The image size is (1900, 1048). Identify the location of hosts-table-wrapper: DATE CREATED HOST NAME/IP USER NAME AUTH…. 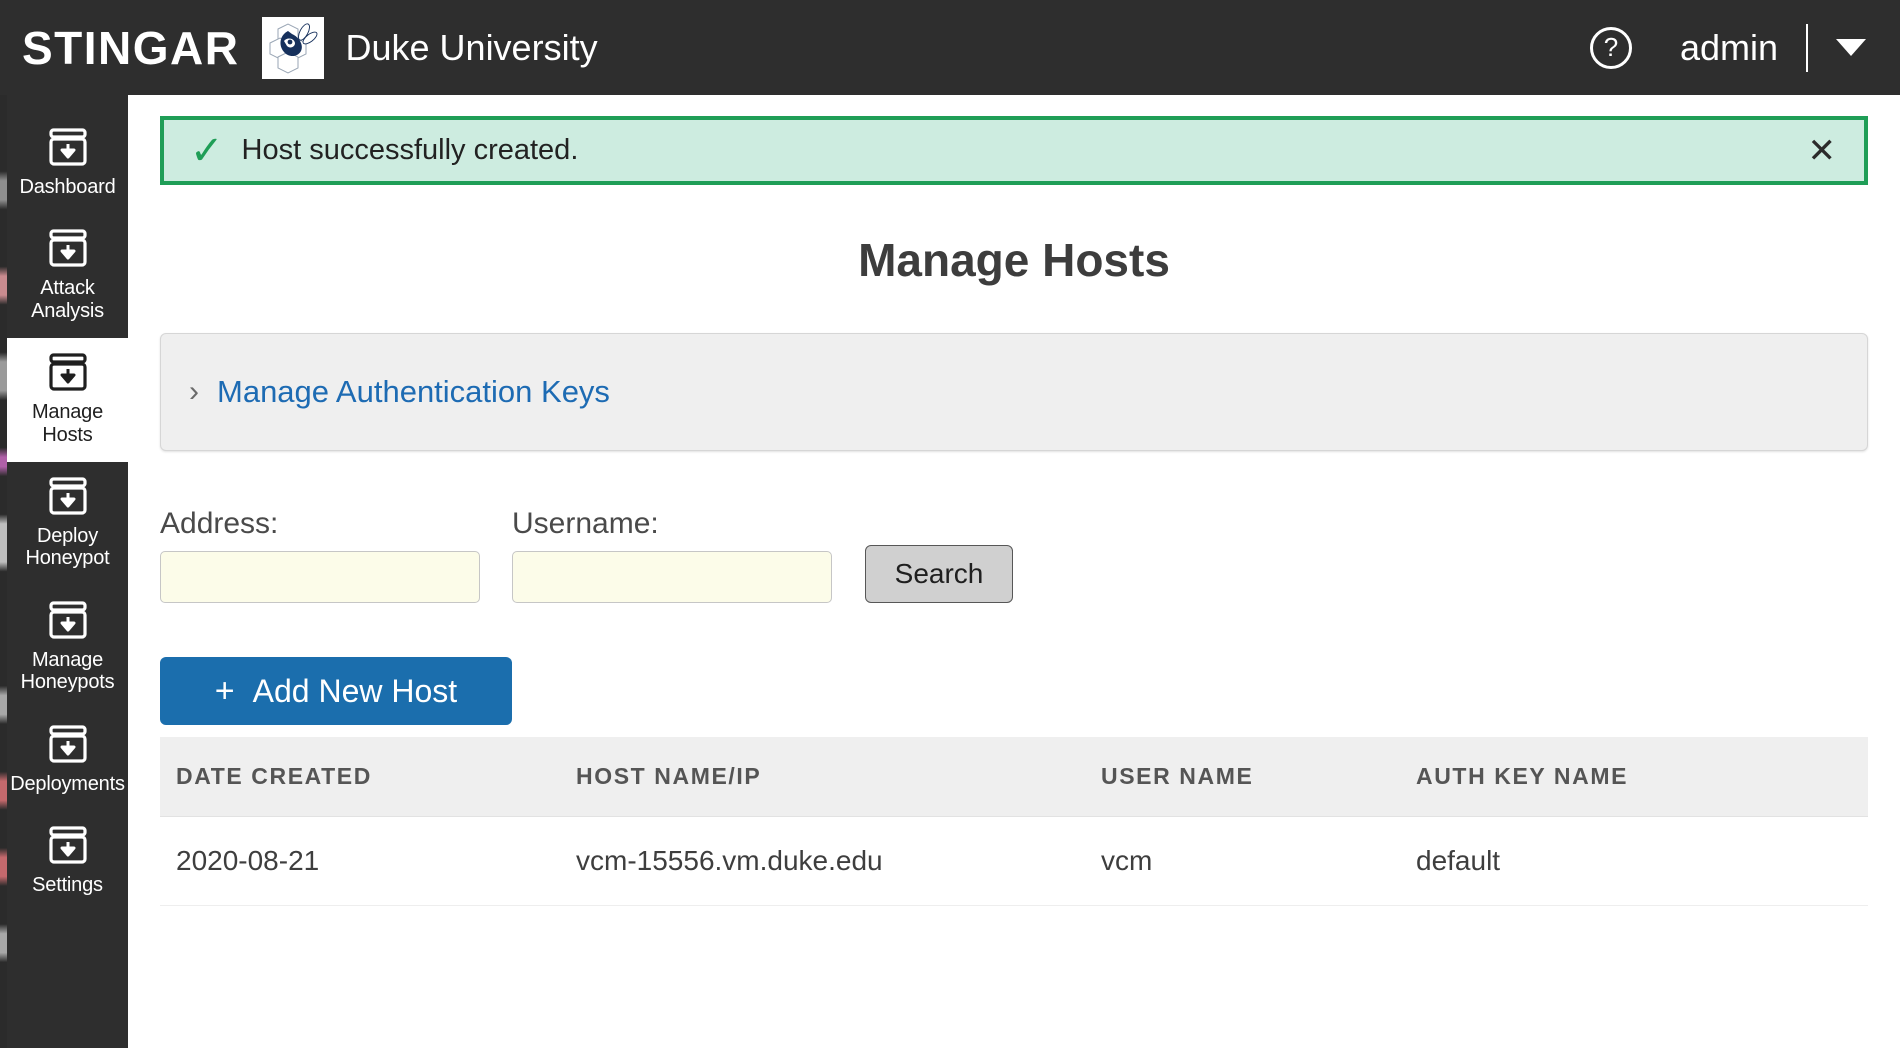
(1014, 821).